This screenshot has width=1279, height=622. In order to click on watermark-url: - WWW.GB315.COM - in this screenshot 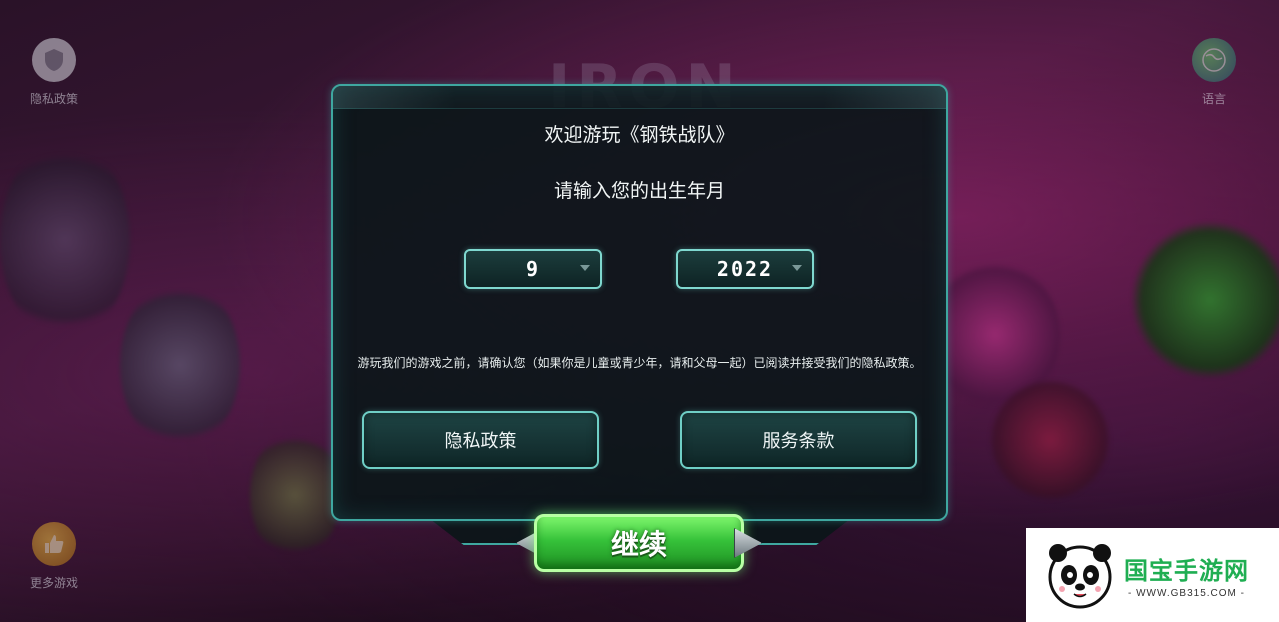, I will do `click(1186, 593)`.